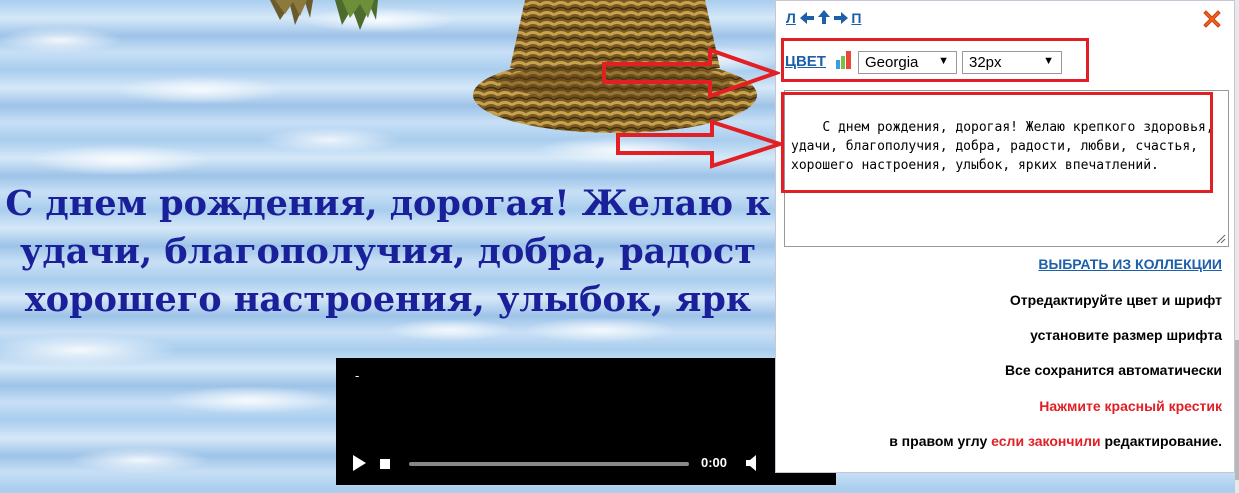 The width and height of the screenshot is (1239, 493). Describe the element at coordinates (586, 421) in the screenshot. I see `audio-player: - 0:00` at that location.